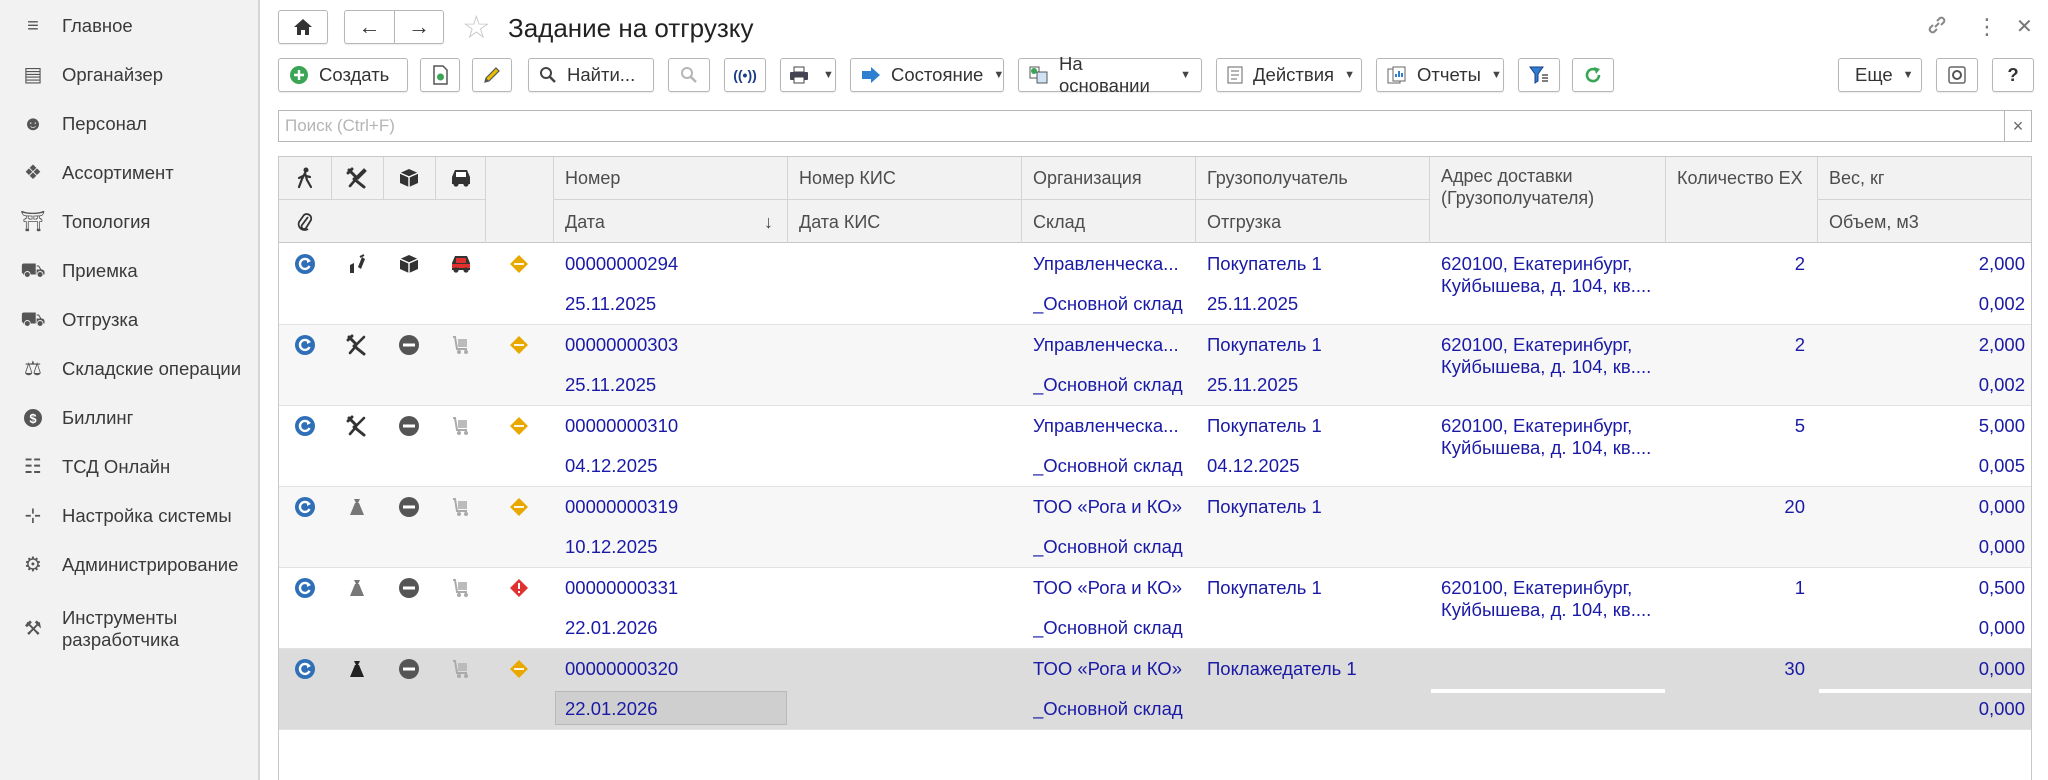  Describe the element at coordinates (305, 222) in the screenshot. I see `attachment-icon` at that location.